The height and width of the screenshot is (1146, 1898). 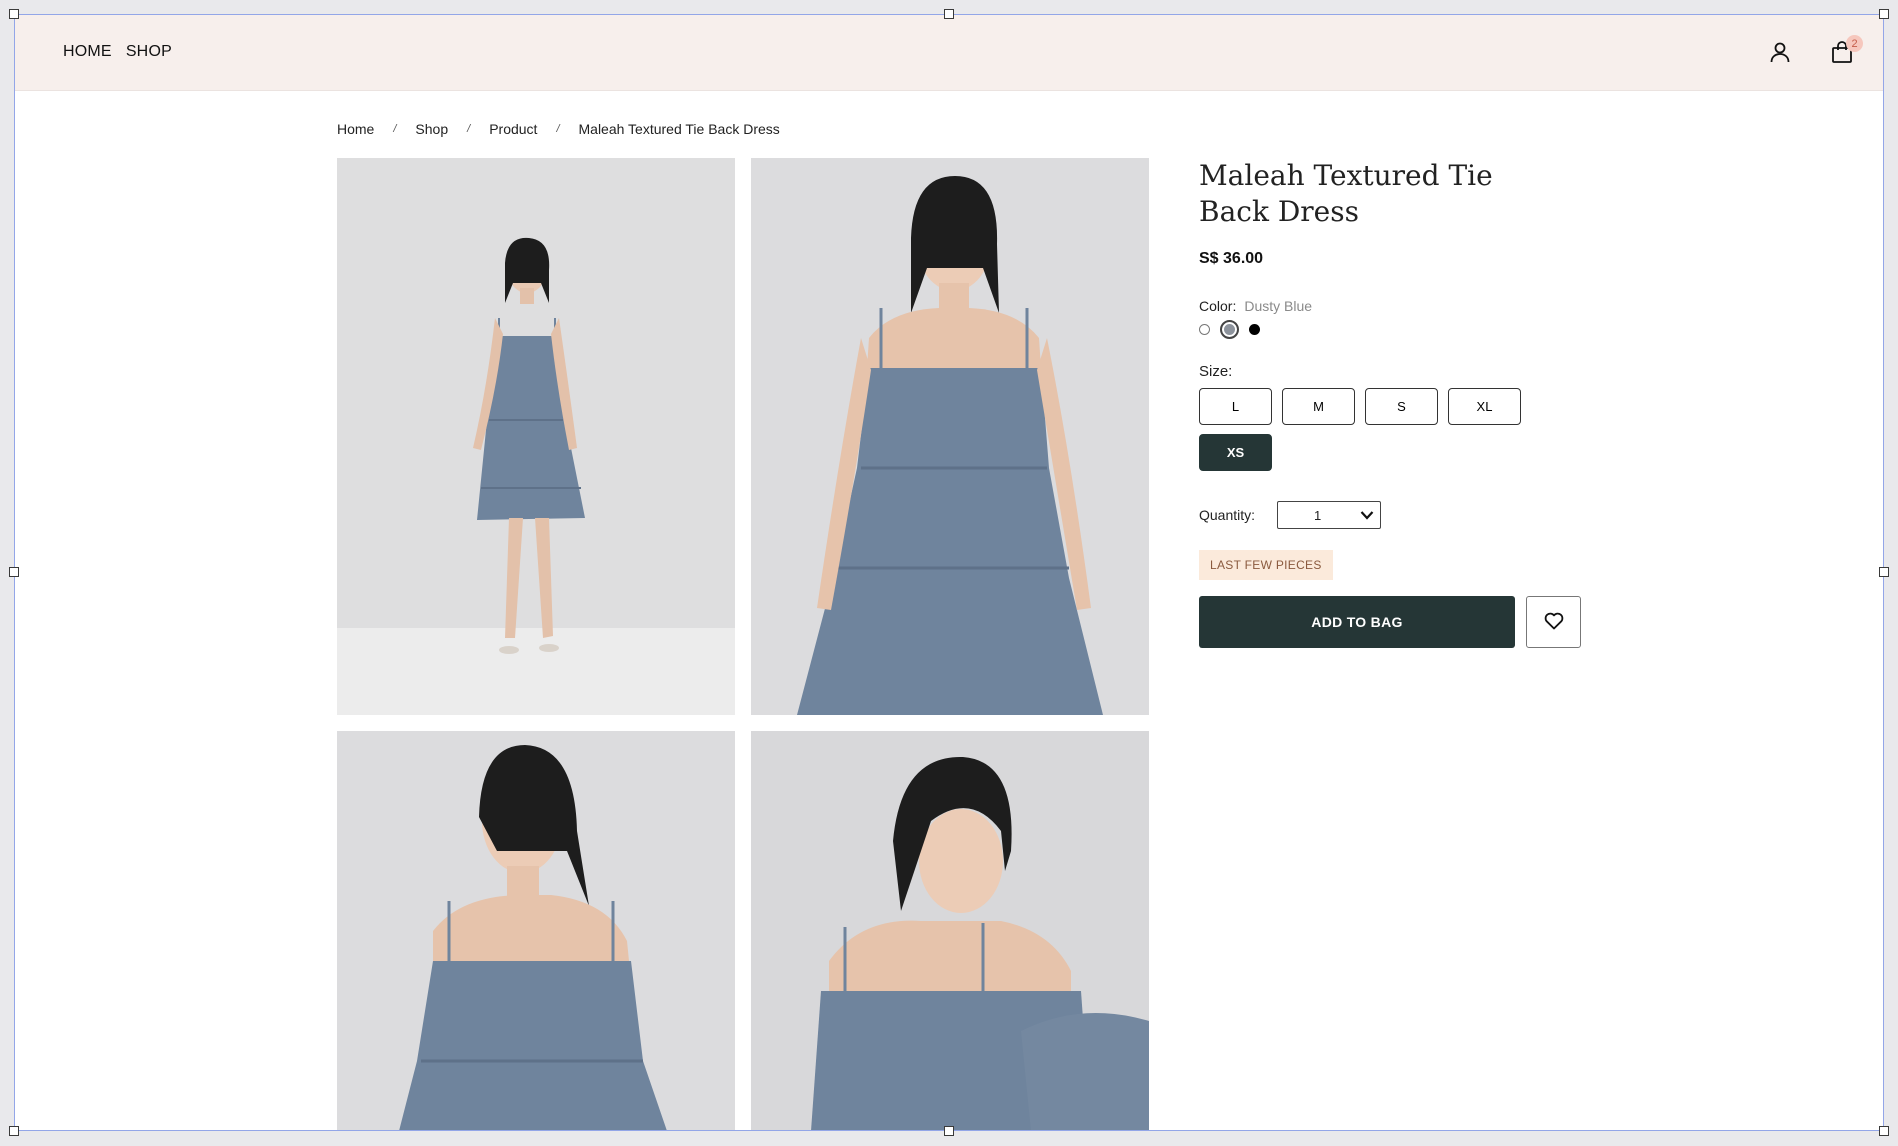 I want to click on breadcrumb-product: Product, so click(x=513, y=129).